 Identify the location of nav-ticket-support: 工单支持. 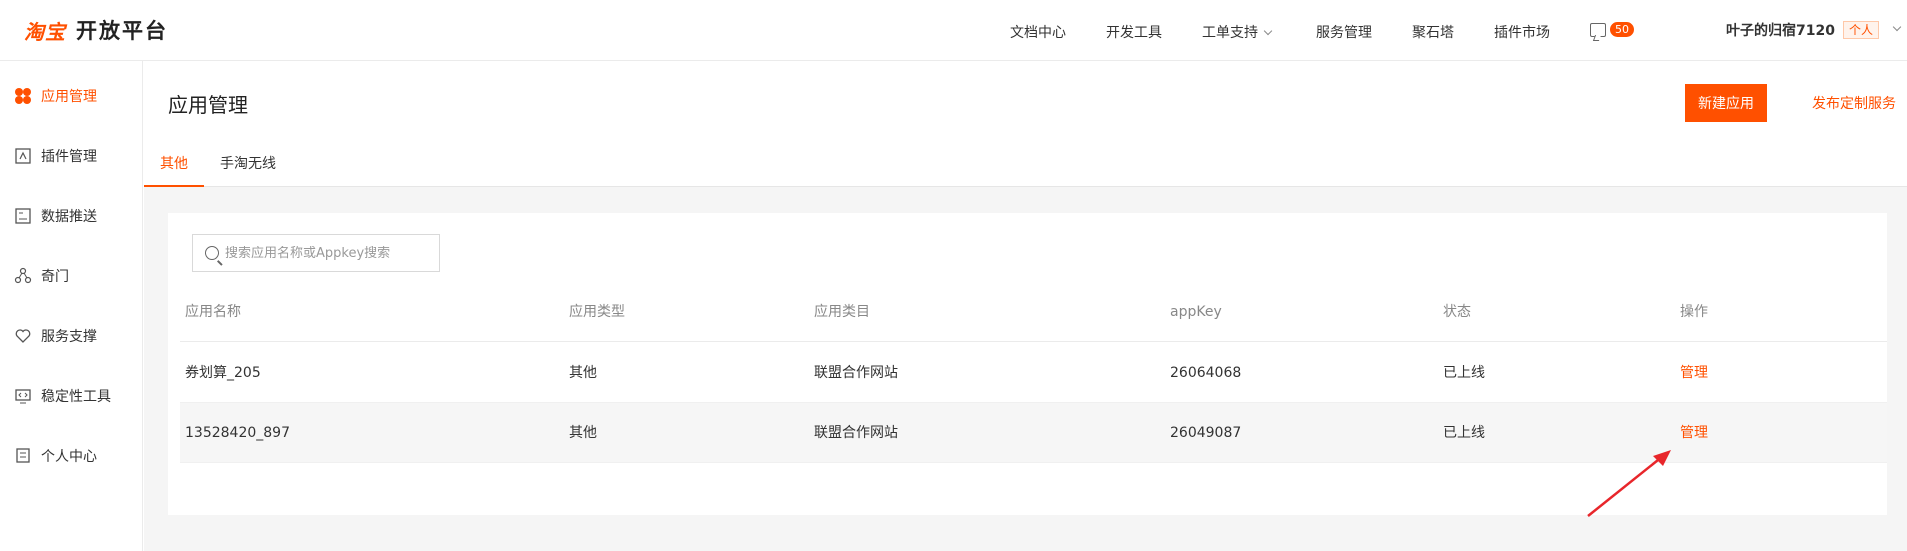
(1237, 32).